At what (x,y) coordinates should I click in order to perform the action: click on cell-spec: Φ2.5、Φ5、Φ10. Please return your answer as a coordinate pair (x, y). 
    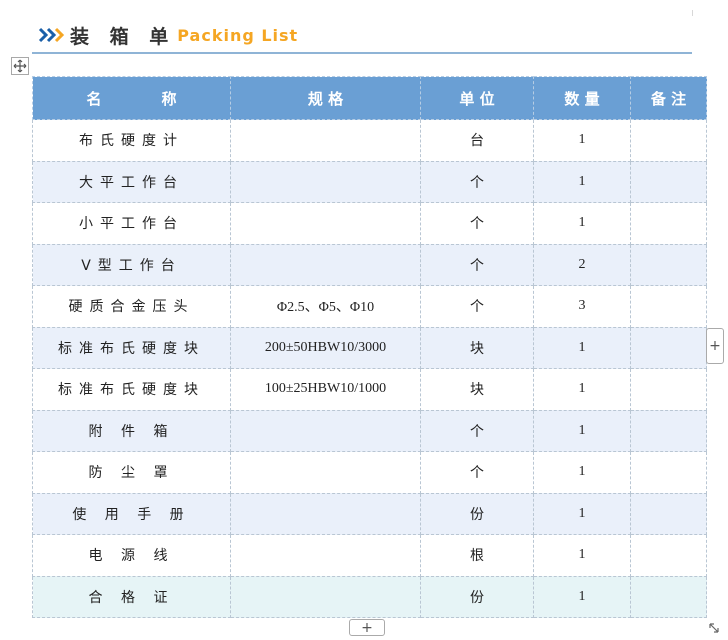
    Looking at the image, I should click on (325, 306).